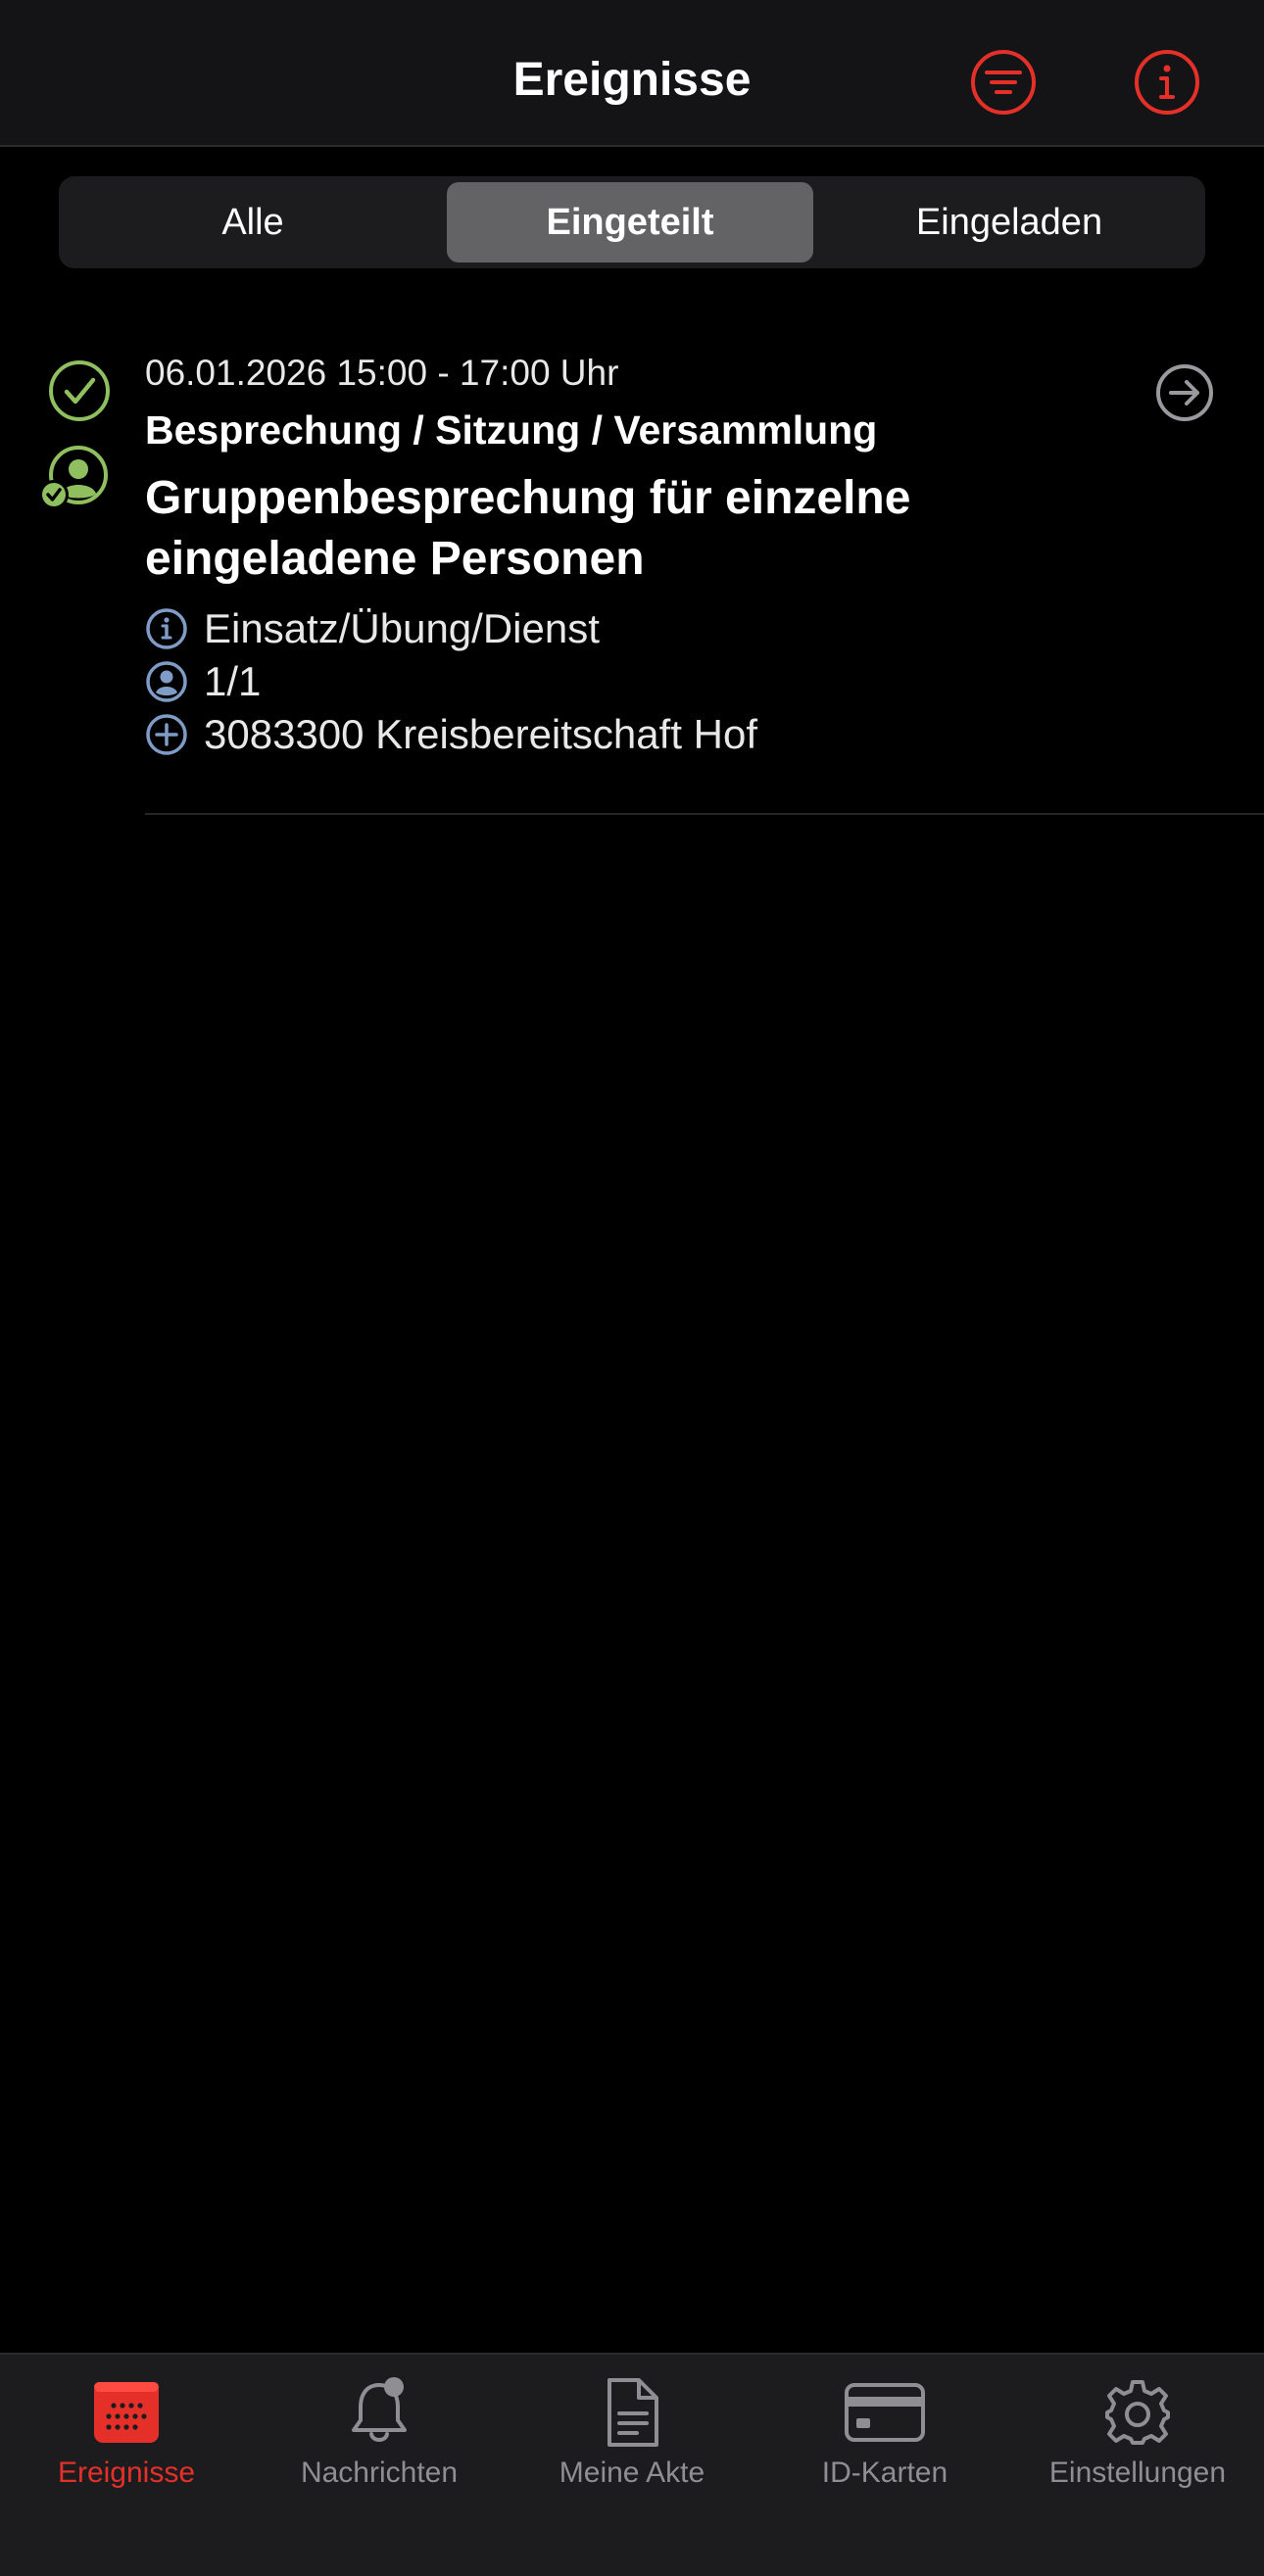 This screenshot has width=1264, height=2576. I want to click on event-type-row: Einsatz/Übung/Dienst, so click(373, 628).